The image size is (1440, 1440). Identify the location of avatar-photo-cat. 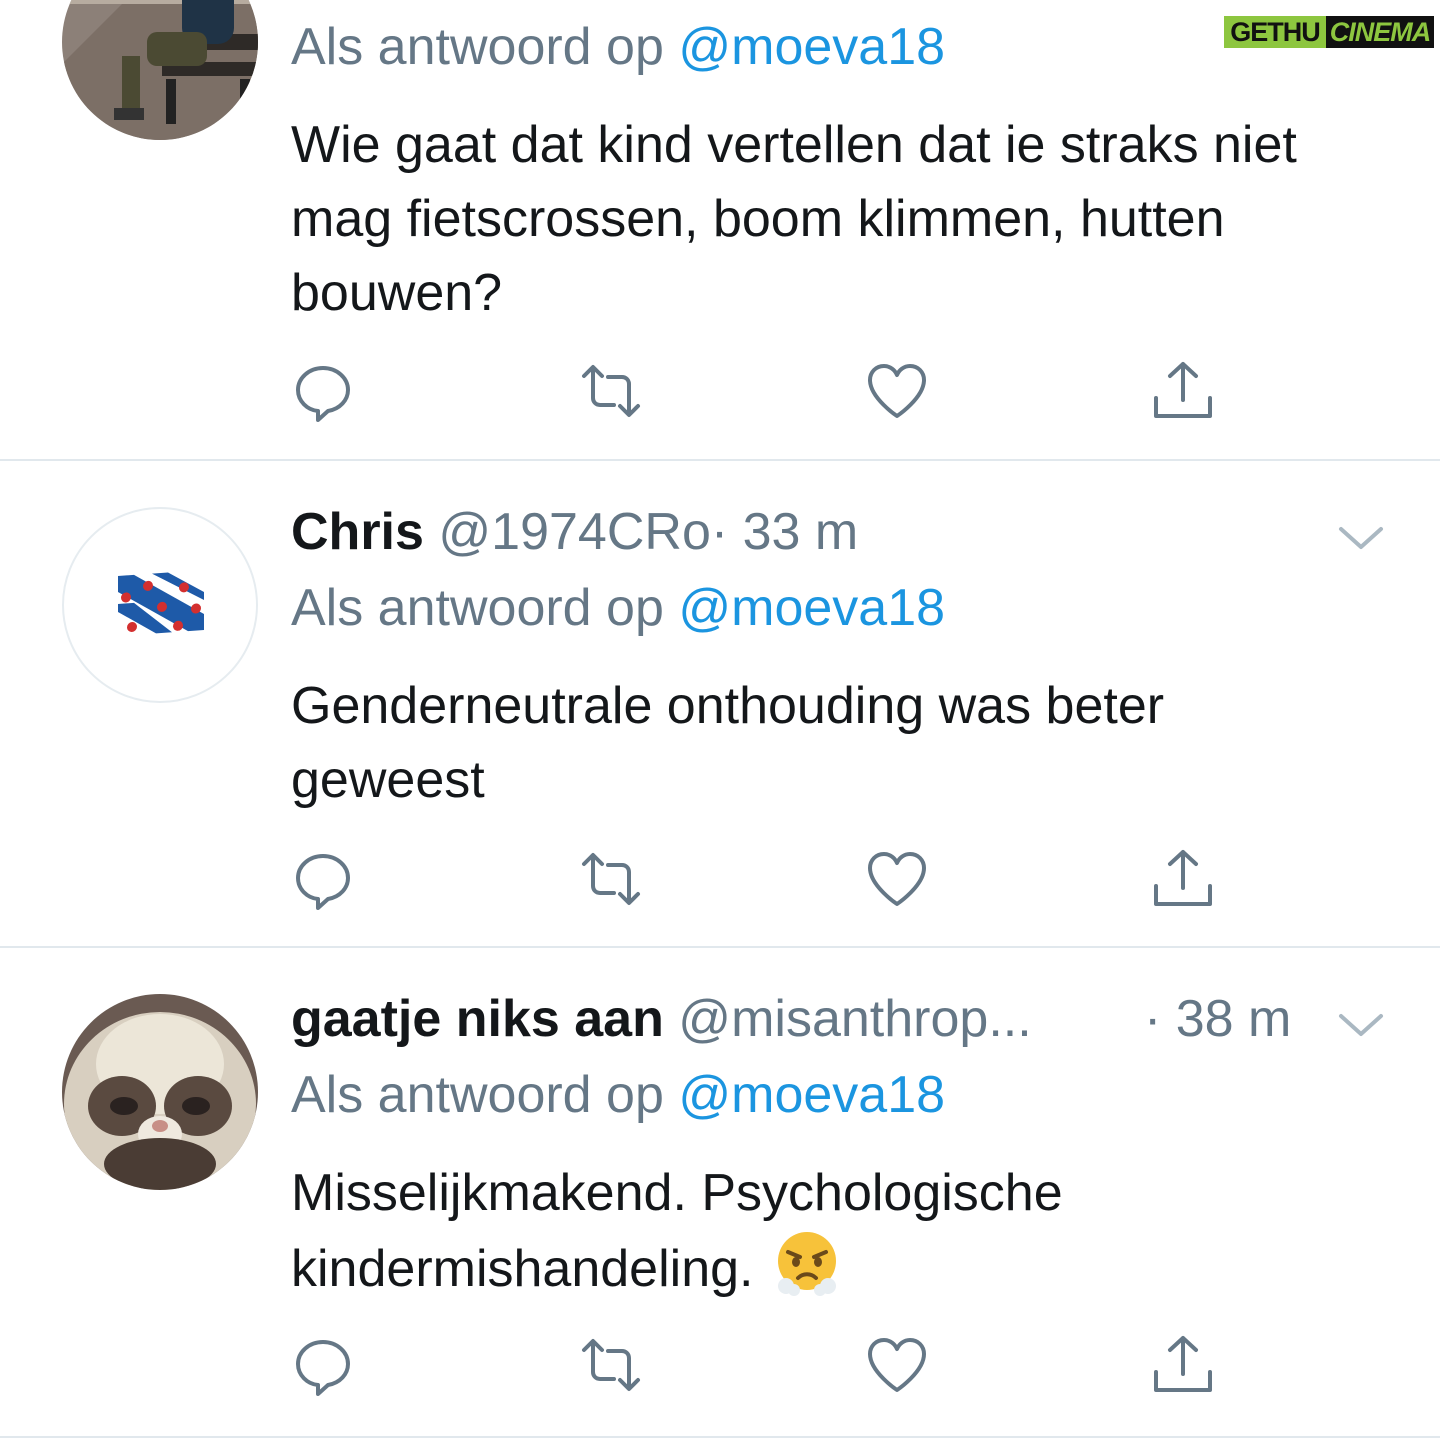
(160, 1092).